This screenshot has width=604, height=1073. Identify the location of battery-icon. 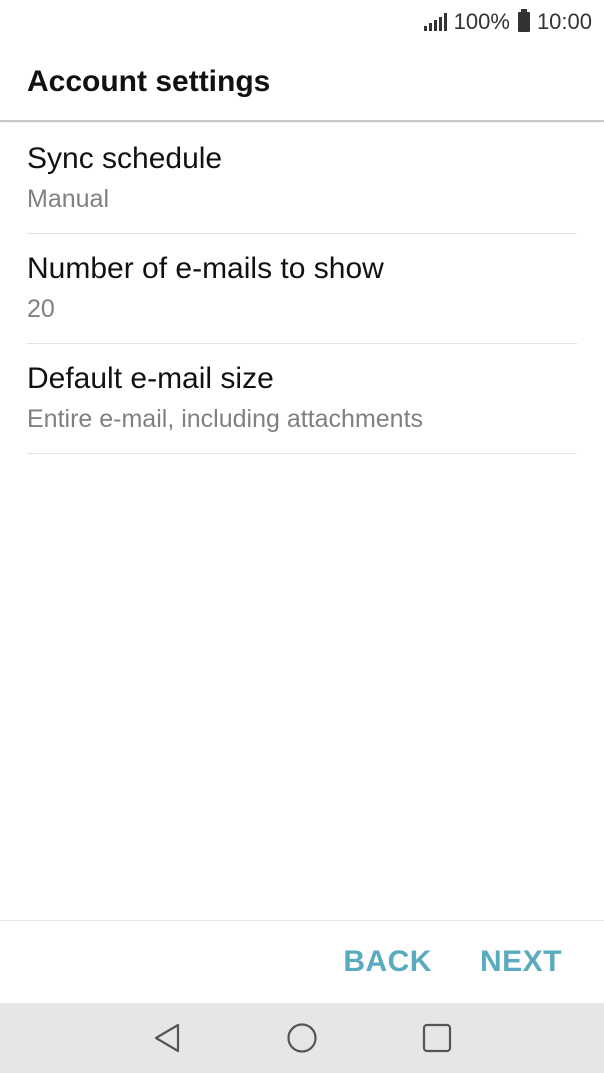
(523, 20).